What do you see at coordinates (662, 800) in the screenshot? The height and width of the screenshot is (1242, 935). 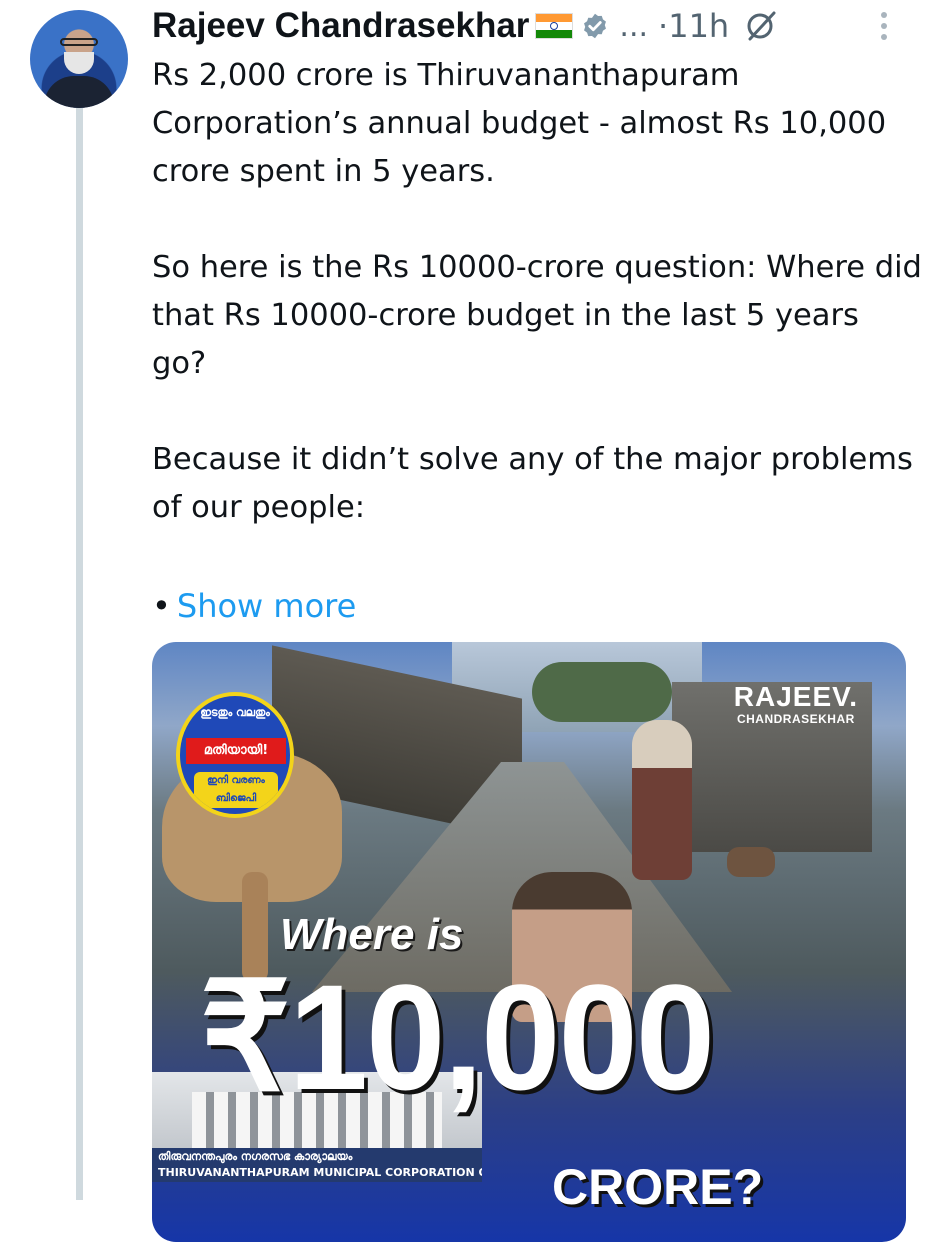 I see `image-woman-walking` at bounding box center [662, 800].